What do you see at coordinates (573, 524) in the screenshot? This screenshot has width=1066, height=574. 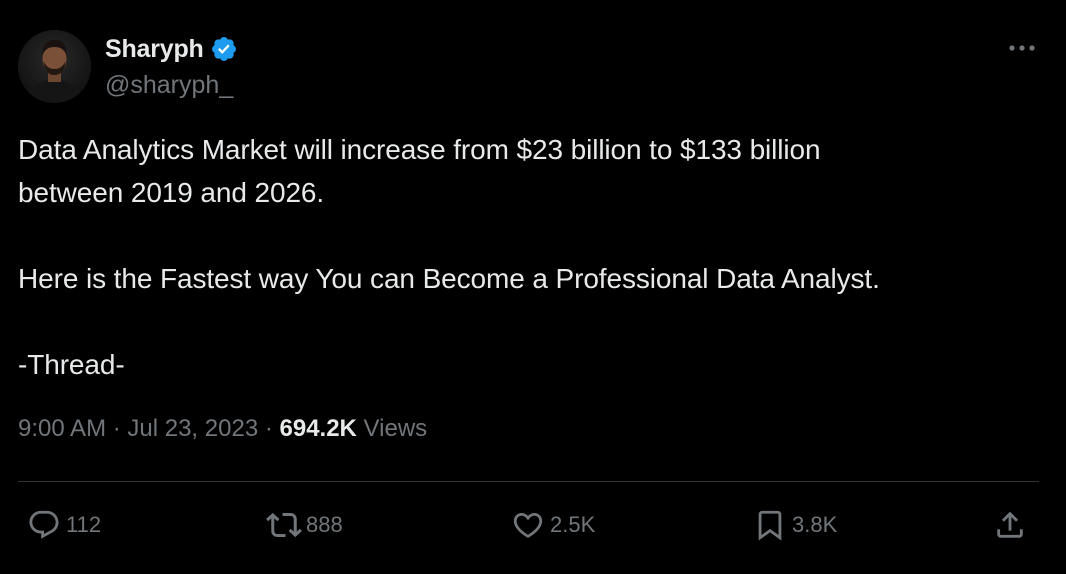 I see `like-count: 2.5K` at bounding box center [573, 524].